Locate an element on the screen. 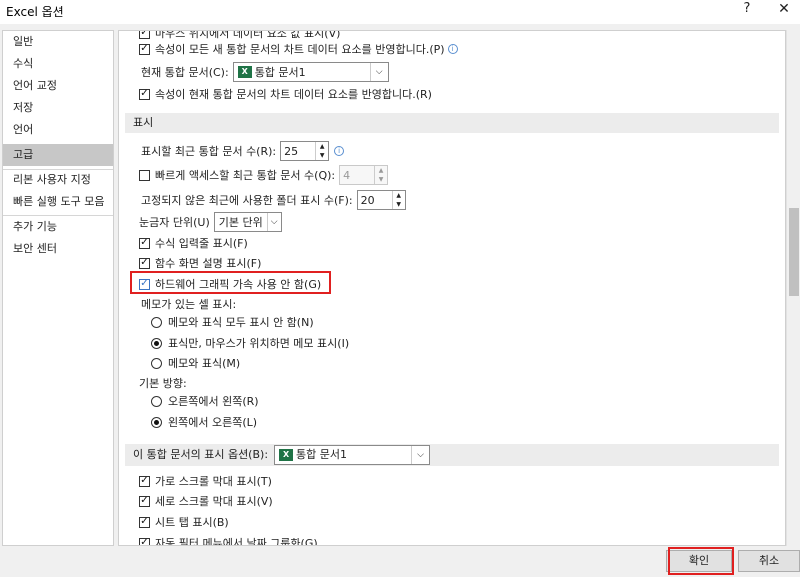 The height and width of the screenshot is (577, 800). show-data-point-values-checkbox is located at coordinates (144, 35).